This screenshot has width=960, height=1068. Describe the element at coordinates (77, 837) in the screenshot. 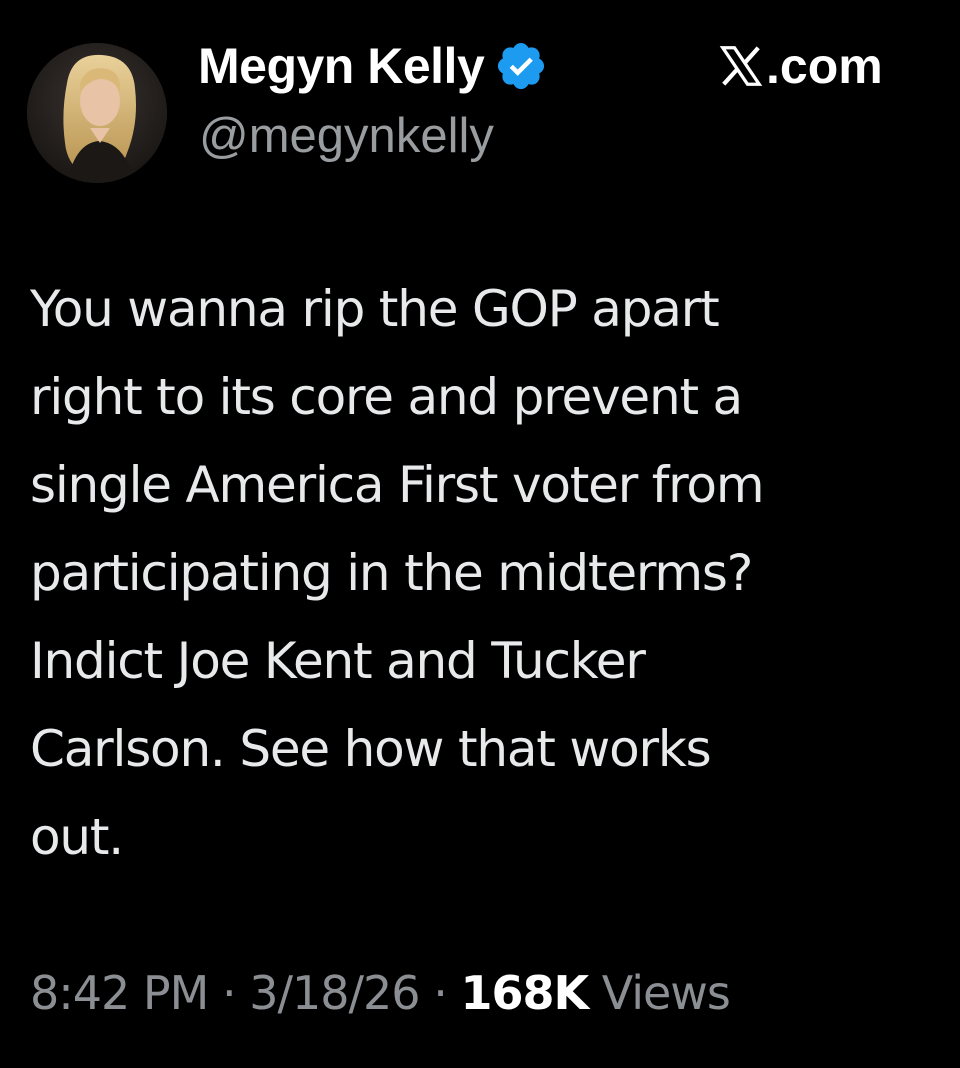

I see `tweet-text-line: out.` at that location.